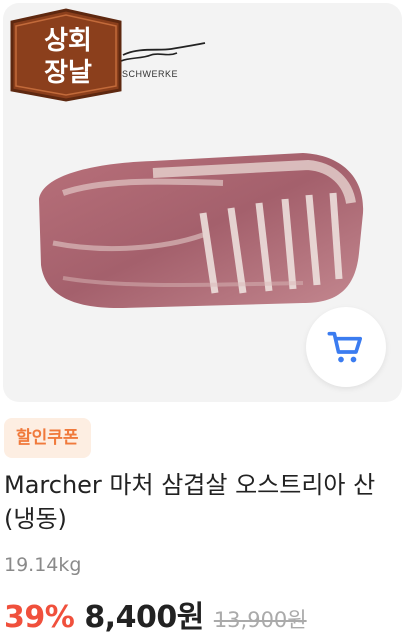 The height and width of the screenshot is (644, 404). What do you see at coordinates (260, 620) in the screenshot?
I see `original-price: 13,900원` at bounding box center [260, 620].